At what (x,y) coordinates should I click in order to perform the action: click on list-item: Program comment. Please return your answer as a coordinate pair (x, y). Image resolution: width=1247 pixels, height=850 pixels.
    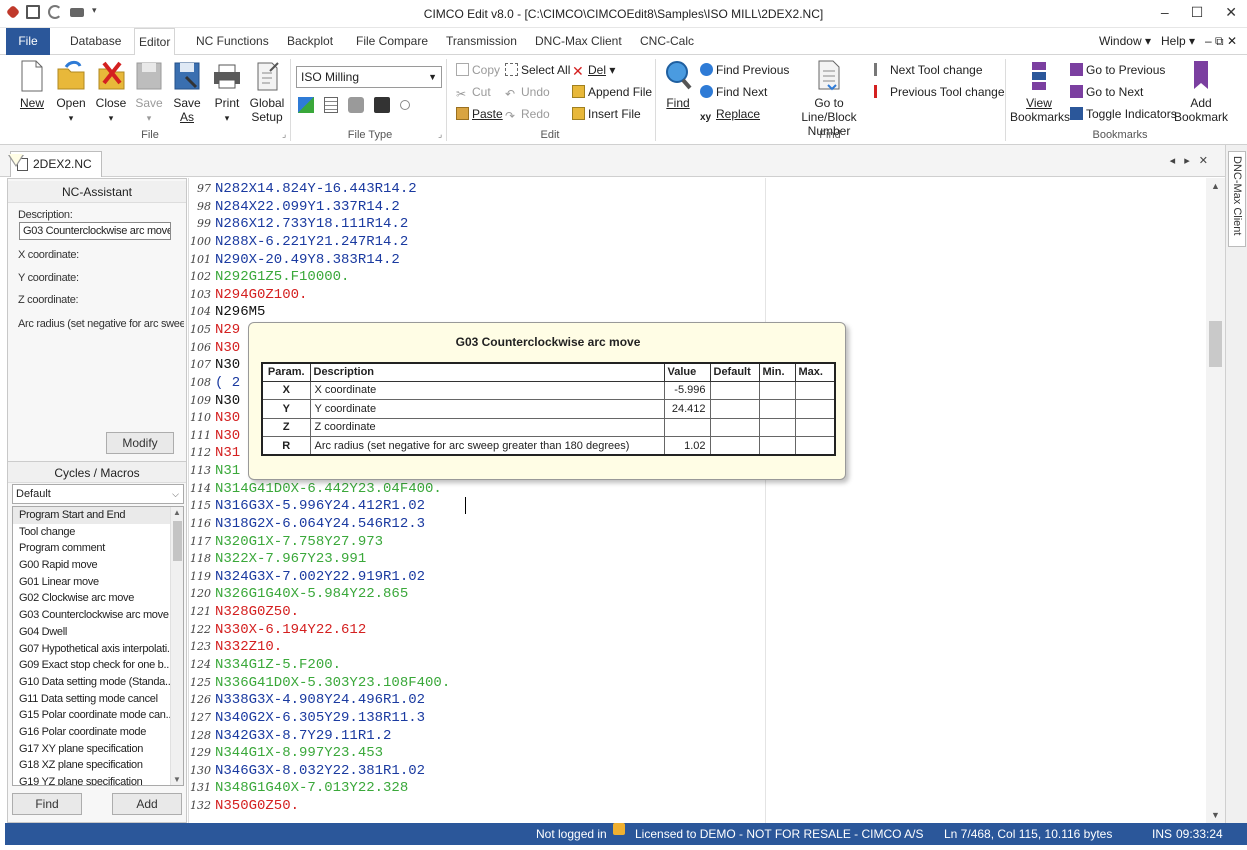
    Looking at the image, I should click on (92, 548).